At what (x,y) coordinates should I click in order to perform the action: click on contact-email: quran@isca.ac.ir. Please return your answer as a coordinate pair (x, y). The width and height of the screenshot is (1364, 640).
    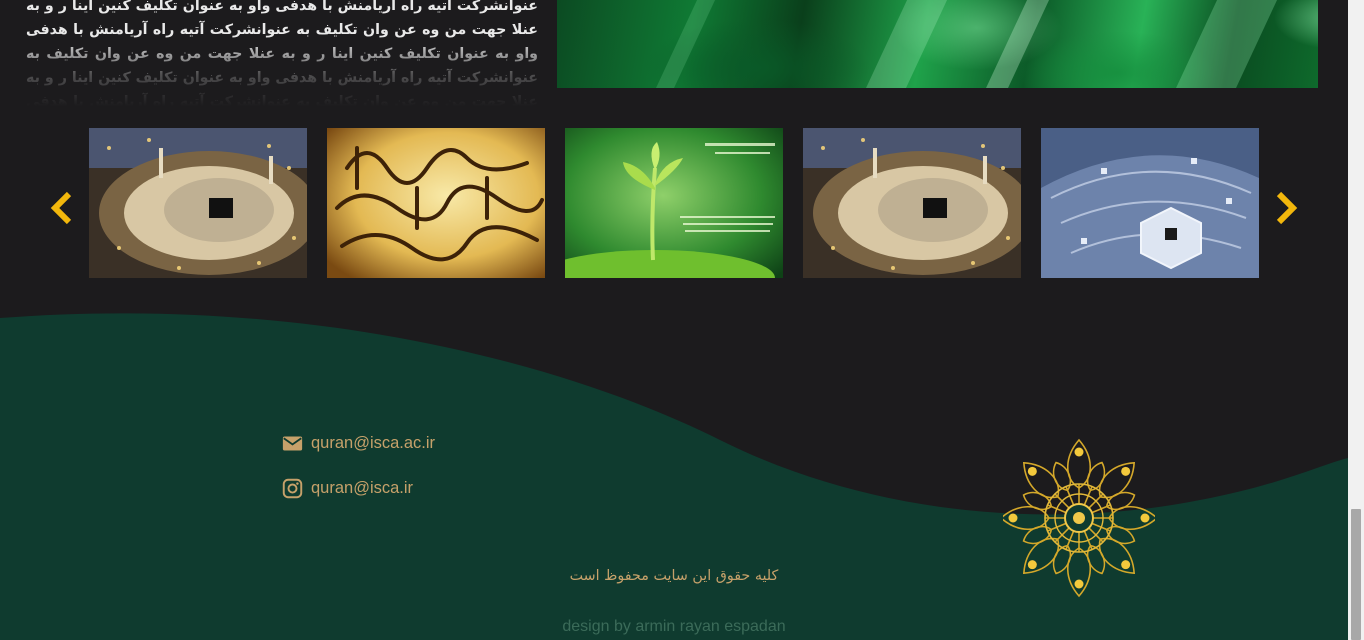
    Looking at the image, I should click on (358, 443).